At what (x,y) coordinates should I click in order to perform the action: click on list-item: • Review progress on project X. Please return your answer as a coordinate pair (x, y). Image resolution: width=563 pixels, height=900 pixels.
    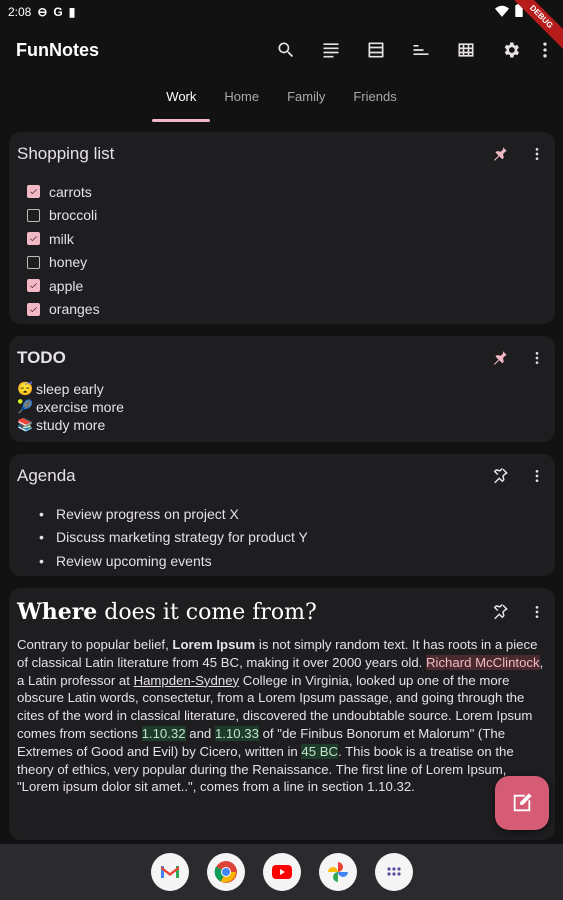
    Looking at the image, I should click on (282, 514).